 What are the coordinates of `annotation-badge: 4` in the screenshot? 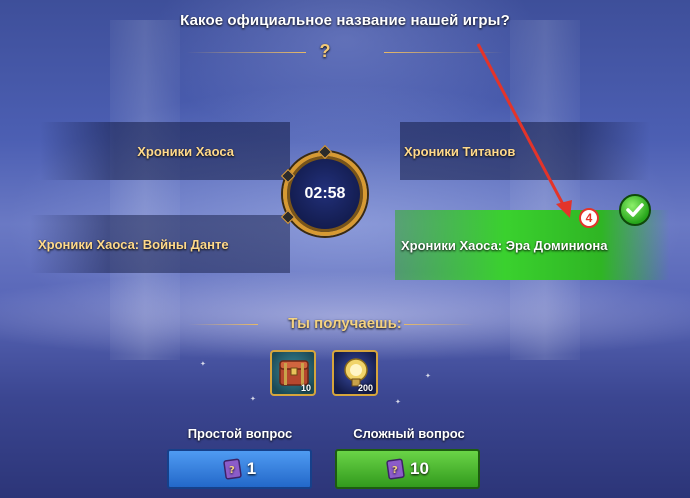 It's located at (589, 218).